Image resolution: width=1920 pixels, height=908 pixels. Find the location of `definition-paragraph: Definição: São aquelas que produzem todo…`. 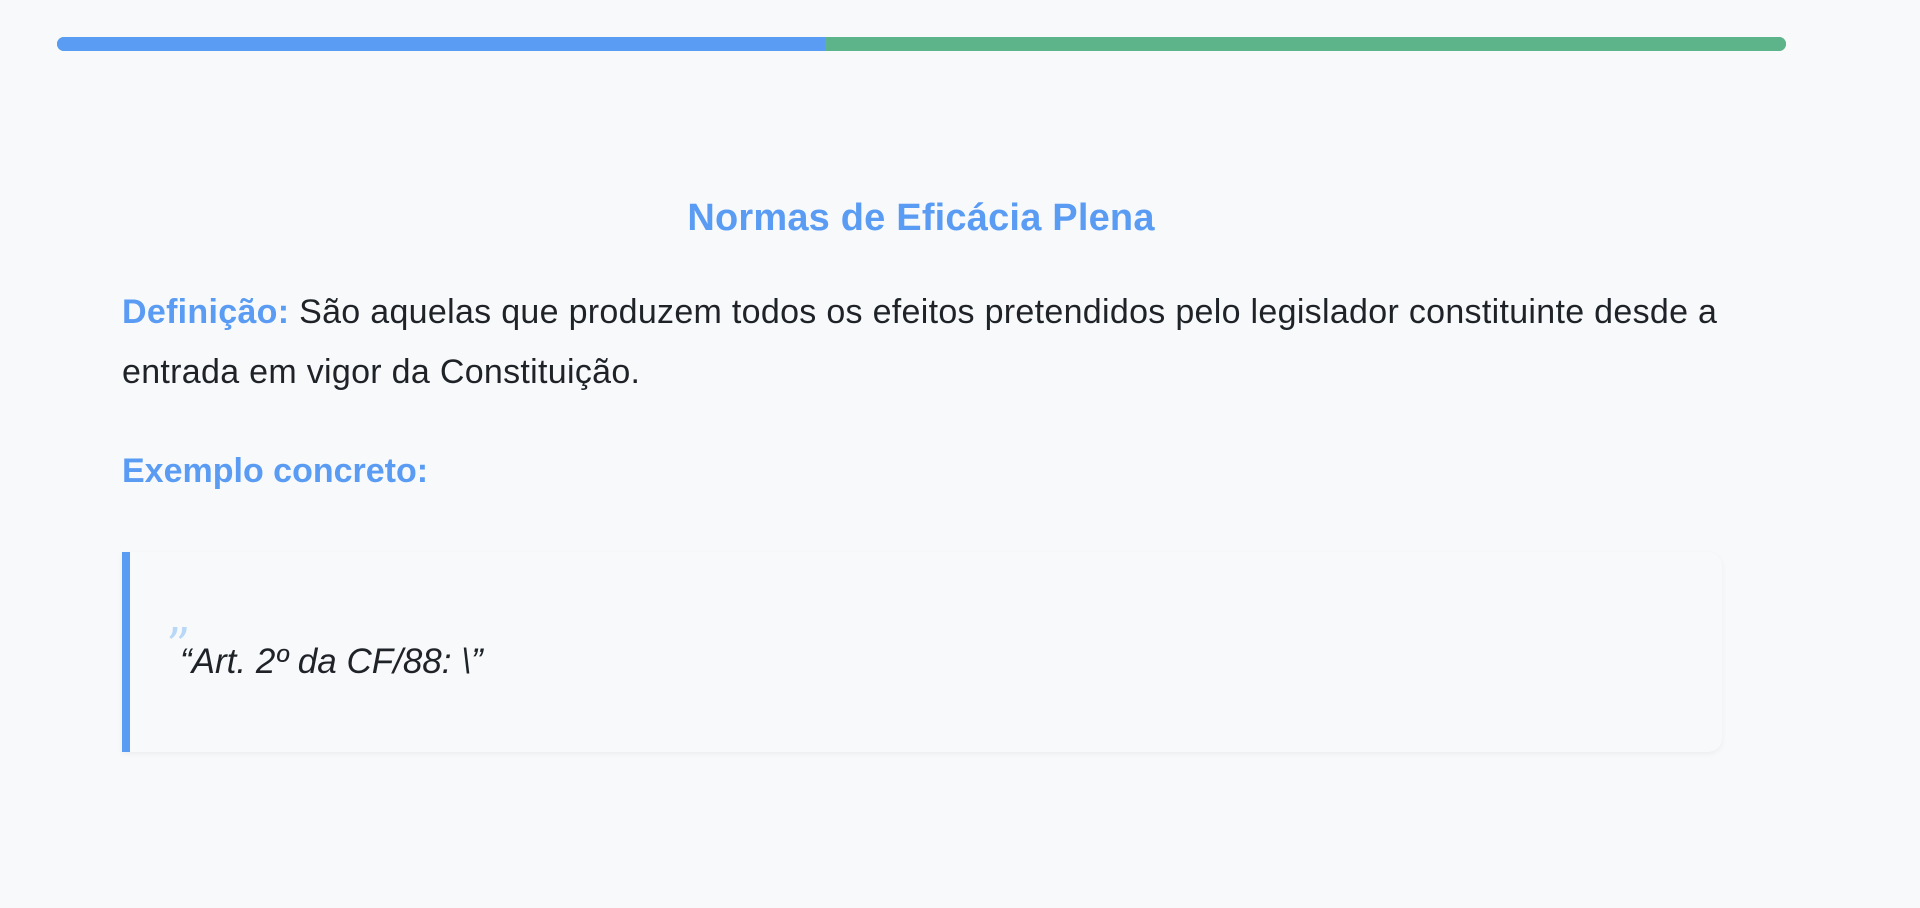

definition-paragraph: Definição: São aquelas que produzem todo… is located at coordinates (922, 342).